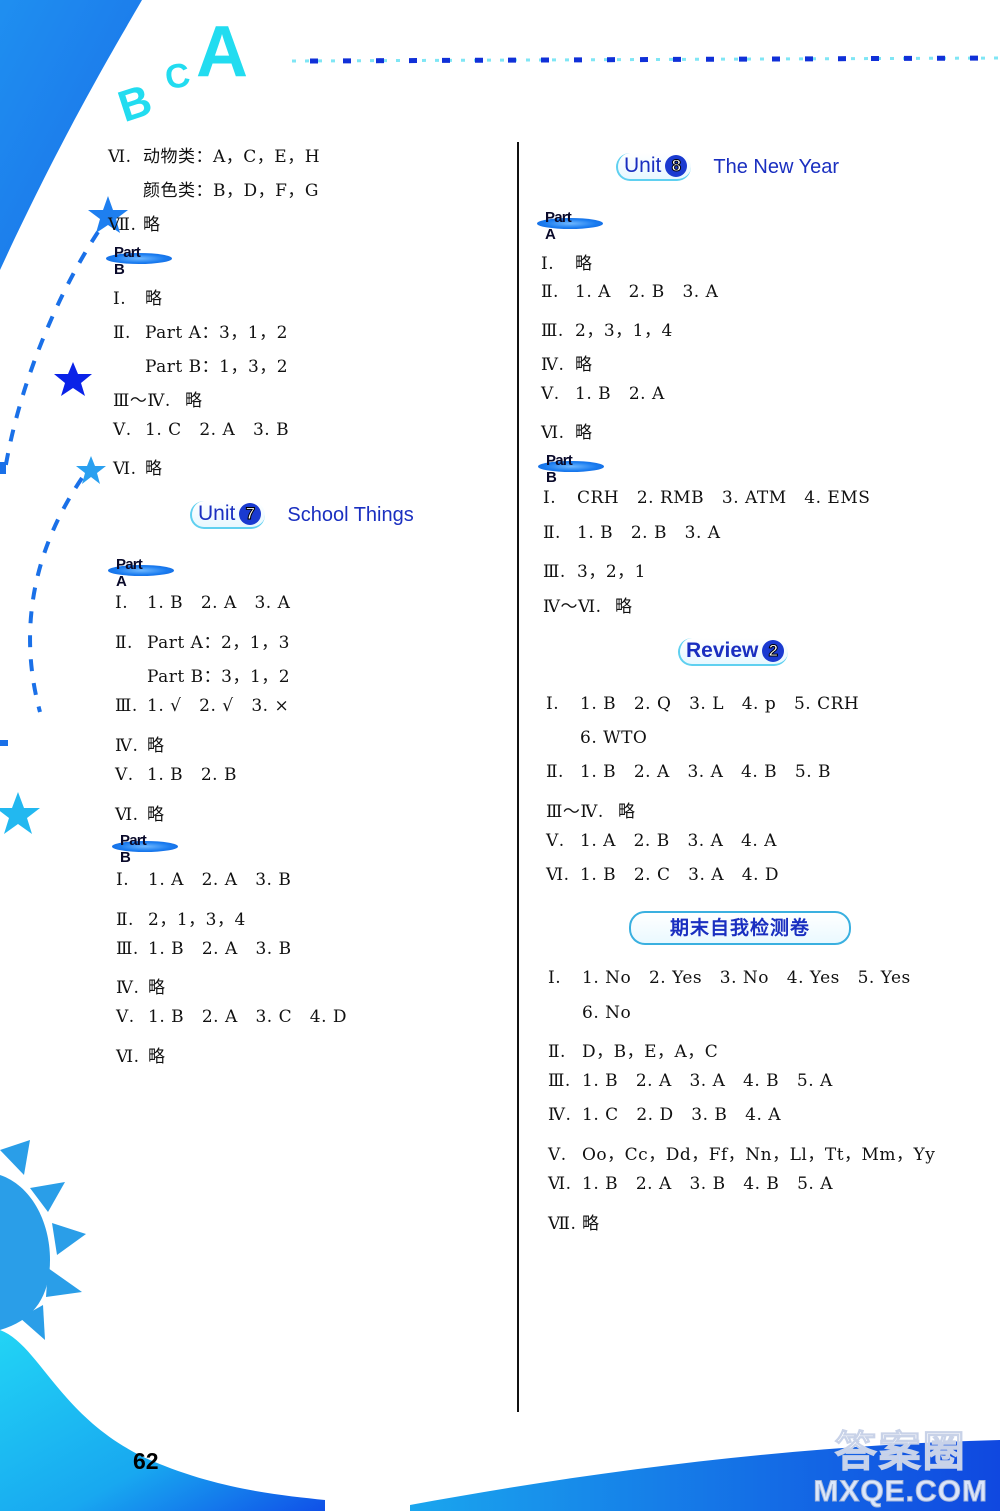 This screenshot has width=1000, height=1511. Describe the element at coordinates (776, 166) in the screenshot. I see `unit-title: The New Year` at that location.